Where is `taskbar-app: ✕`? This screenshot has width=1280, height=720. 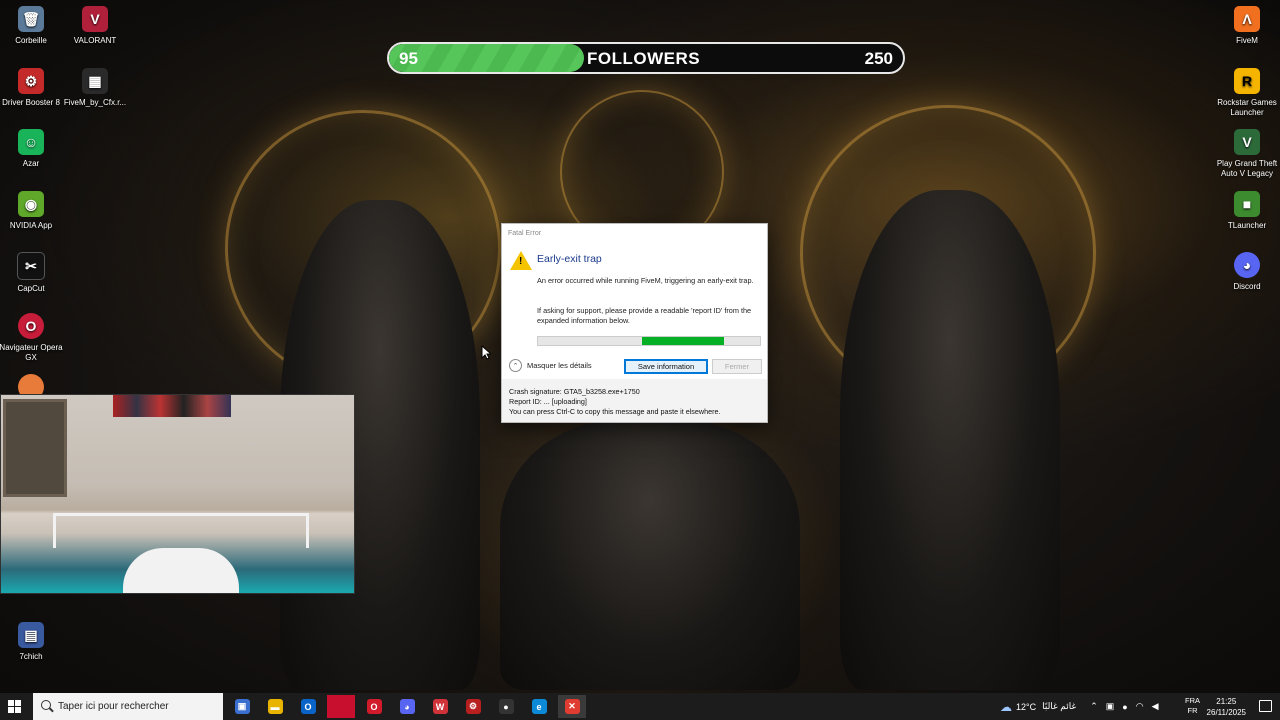
taskbar-app: ✕ is located at coordinates (572, 706).